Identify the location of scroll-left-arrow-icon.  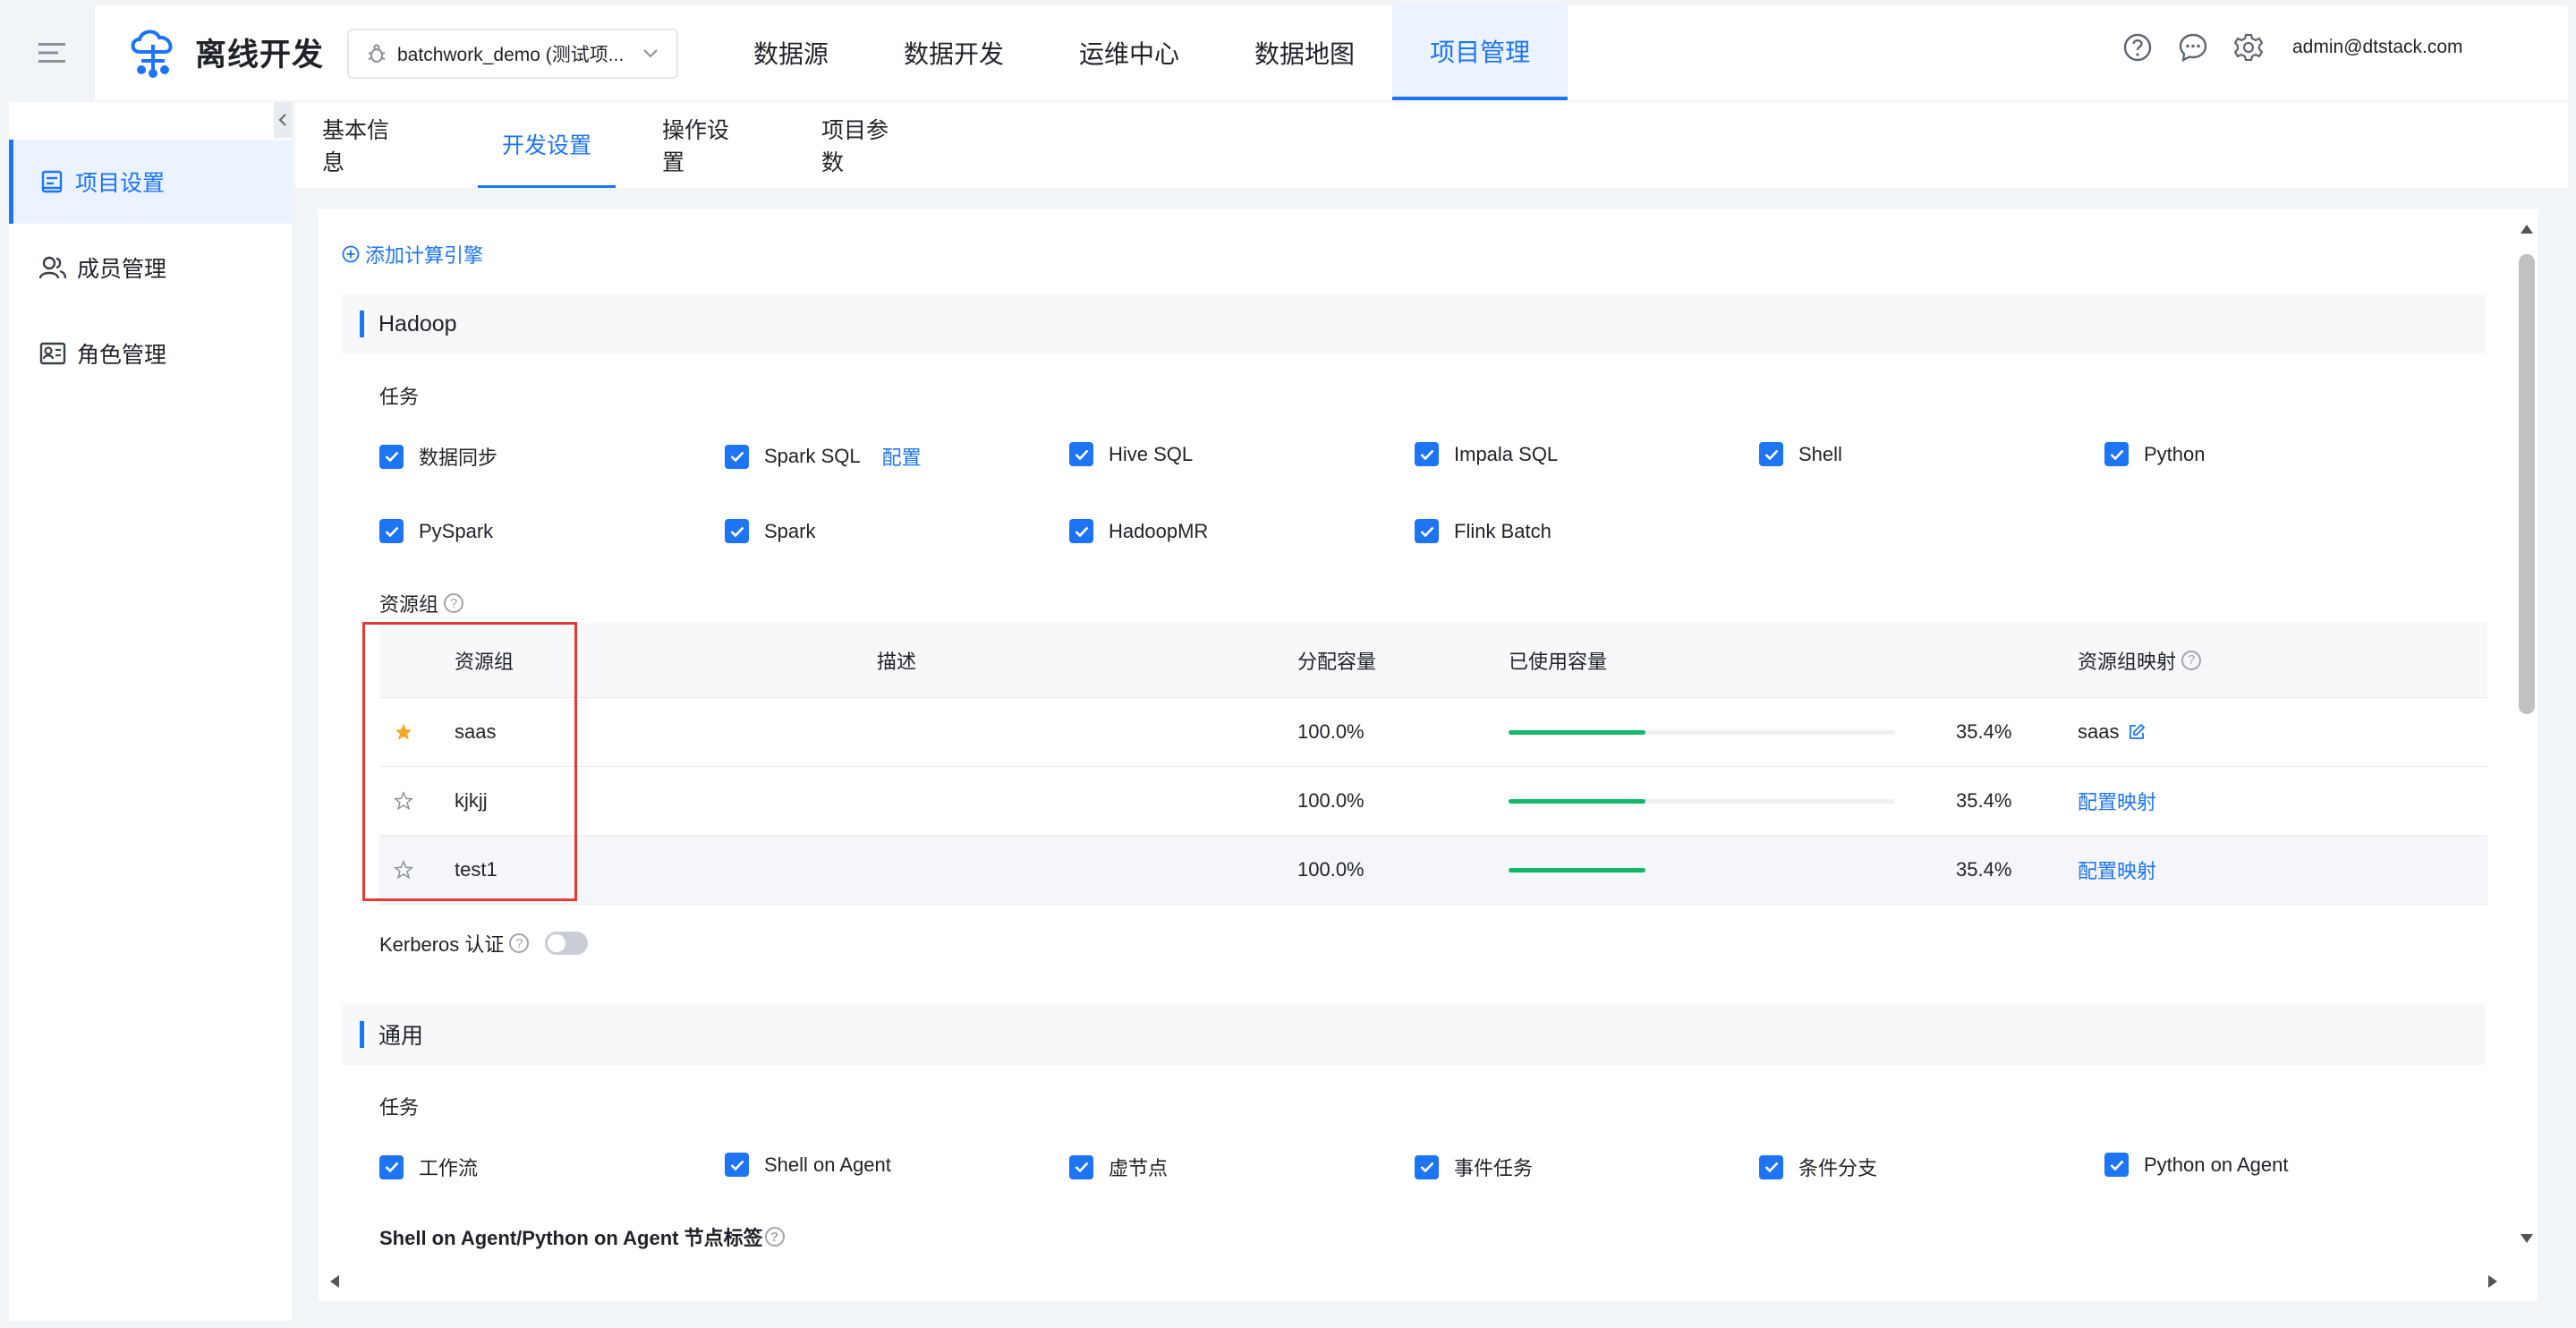
(334, 1281).